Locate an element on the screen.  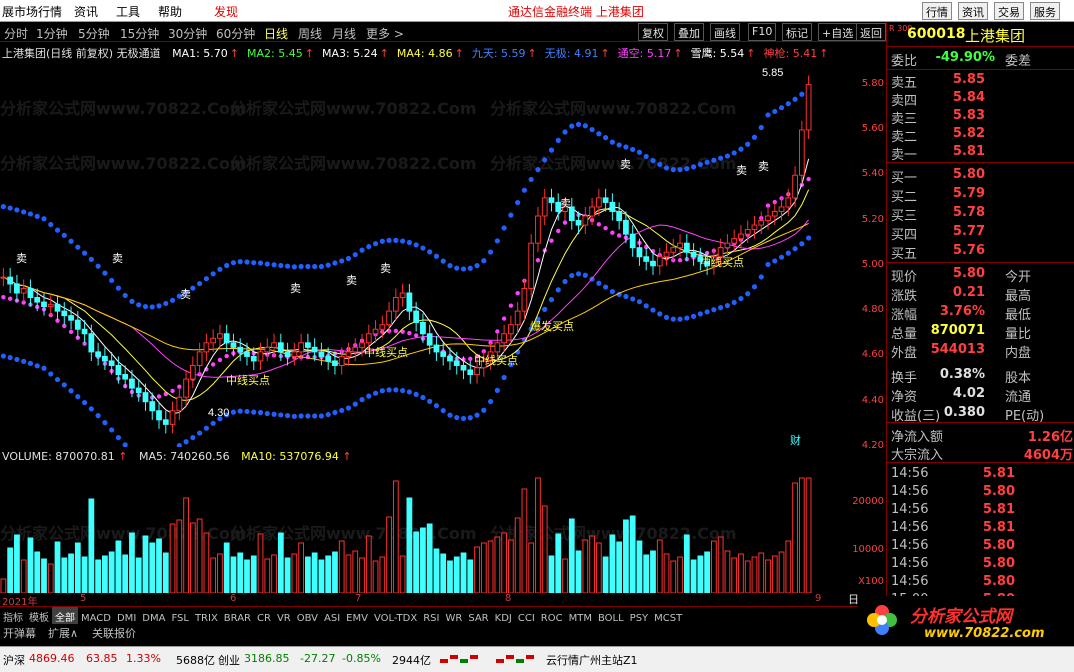
site-logo: 分析家公式网 www.70822.com is located at coordinates (966, 621).